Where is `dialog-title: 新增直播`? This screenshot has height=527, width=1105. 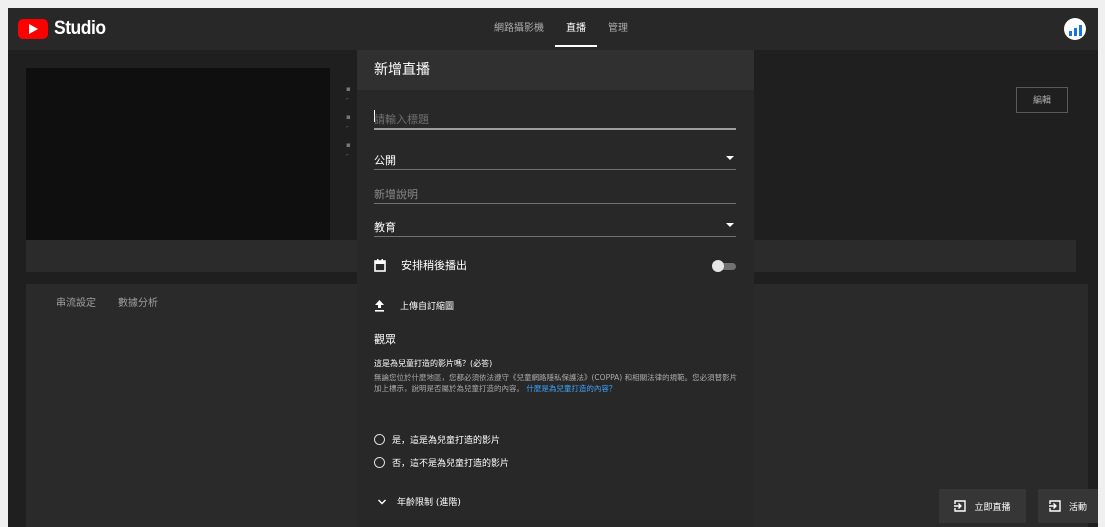 dialog-title: 新增直播 is located at coordinates (555, 70).